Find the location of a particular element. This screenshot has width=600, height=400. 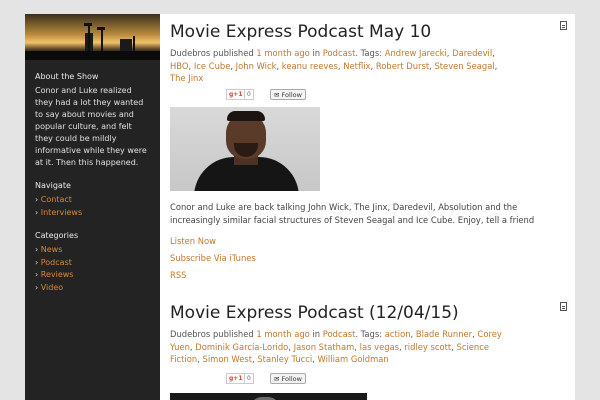

tag-link: The Jinx is located at coordinates (186, 78).